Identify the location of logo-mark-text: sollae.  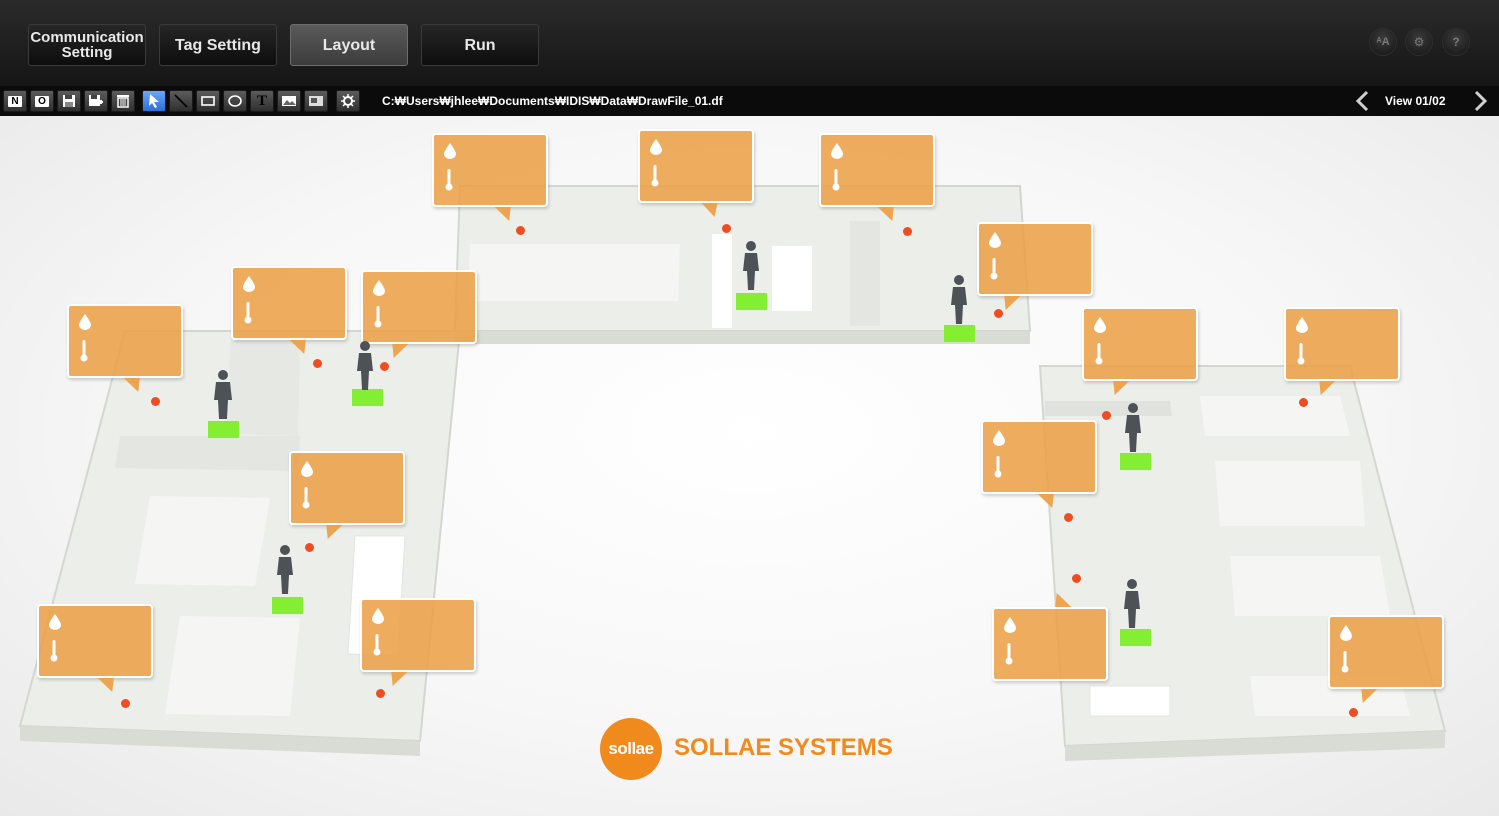
(631, 748).